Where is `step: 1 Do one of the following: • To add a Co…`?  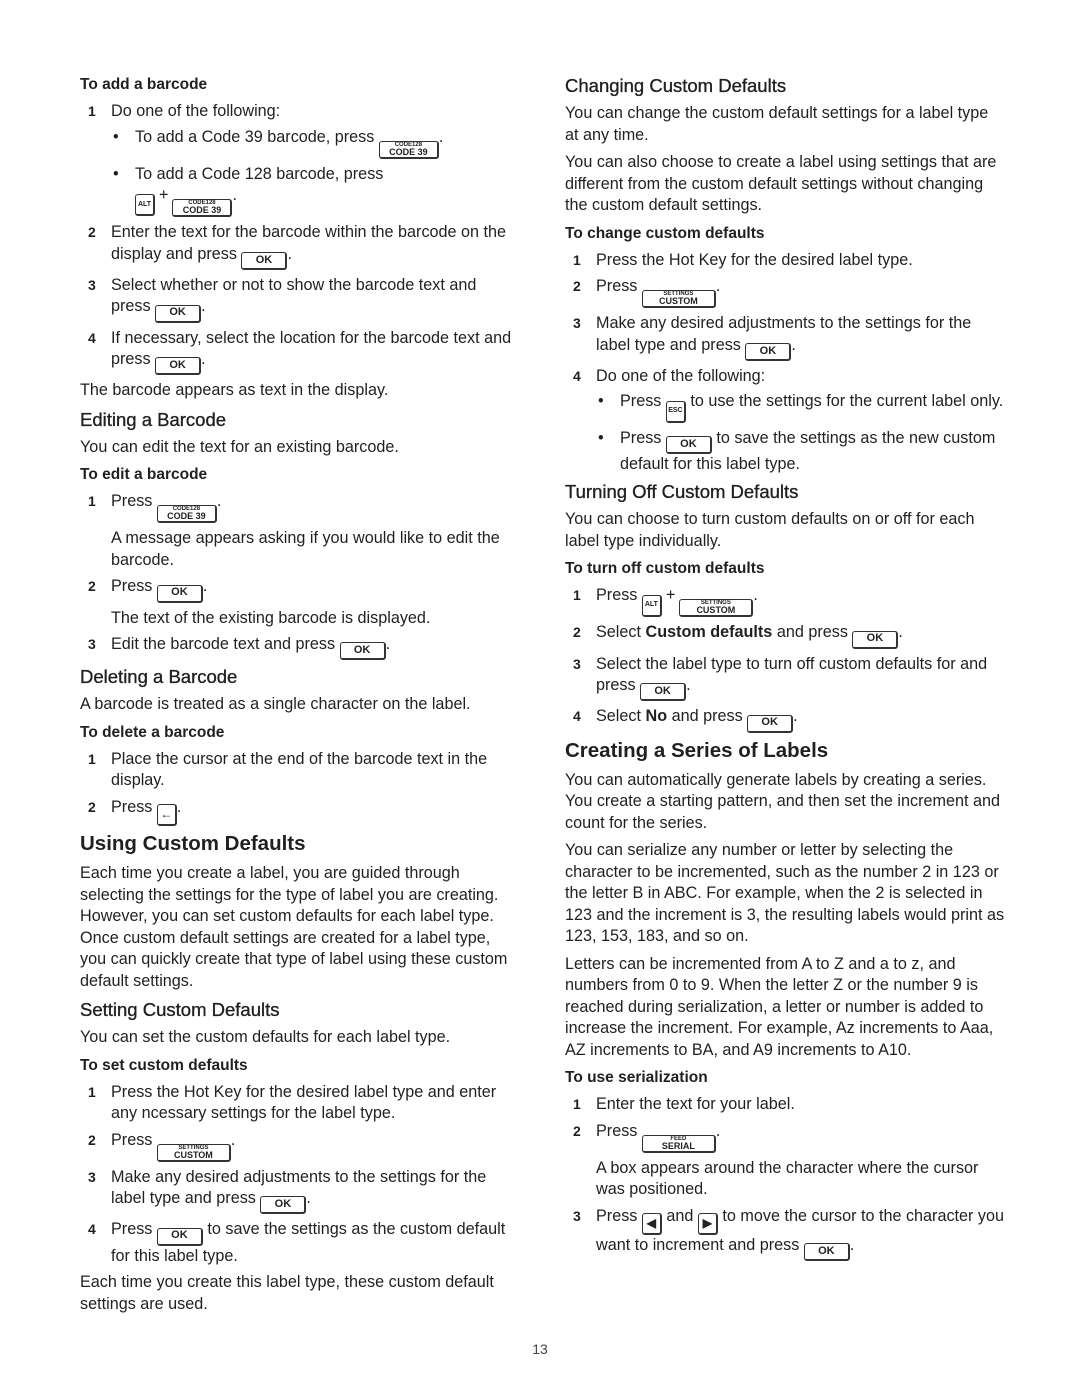 step: 1 Do one of the following: • To add a Co… is located at coordinates (300, 159).